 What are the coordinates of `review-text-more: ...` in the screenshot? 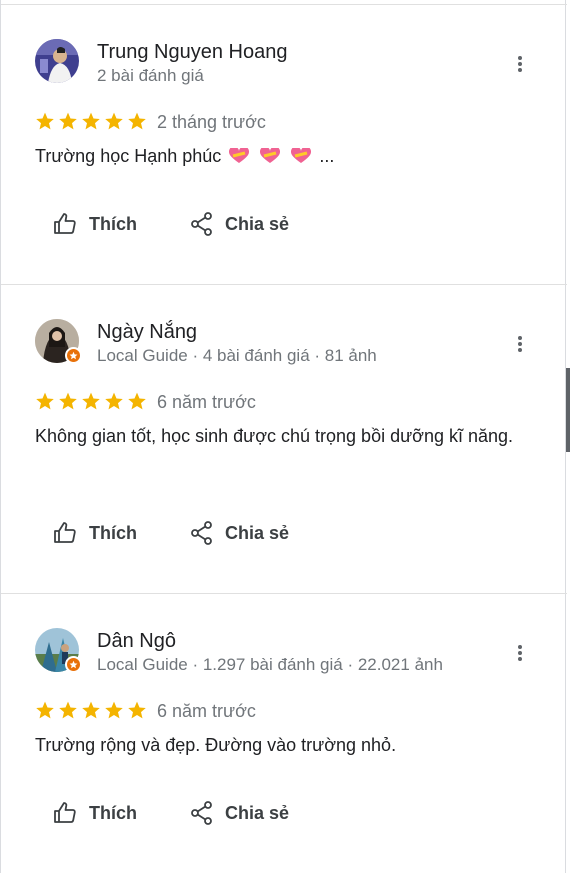 It's located at (326, 156).